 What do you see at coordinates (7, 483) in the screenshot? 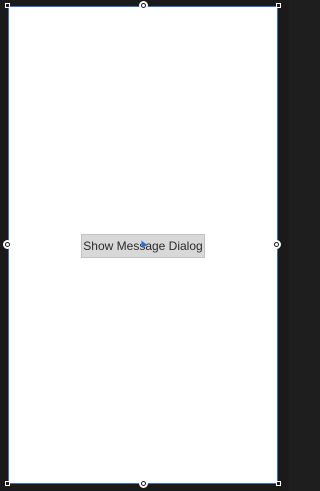
I see `resize-handle-bottom-left` at bounding box center [7, 483].